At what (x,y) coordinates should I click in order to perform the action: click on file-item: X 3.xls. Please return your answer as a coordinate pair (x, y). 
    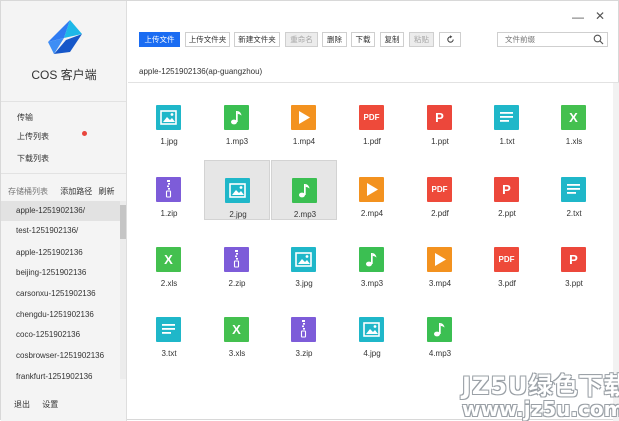
    Looking at the image, I should click on (237, 330).